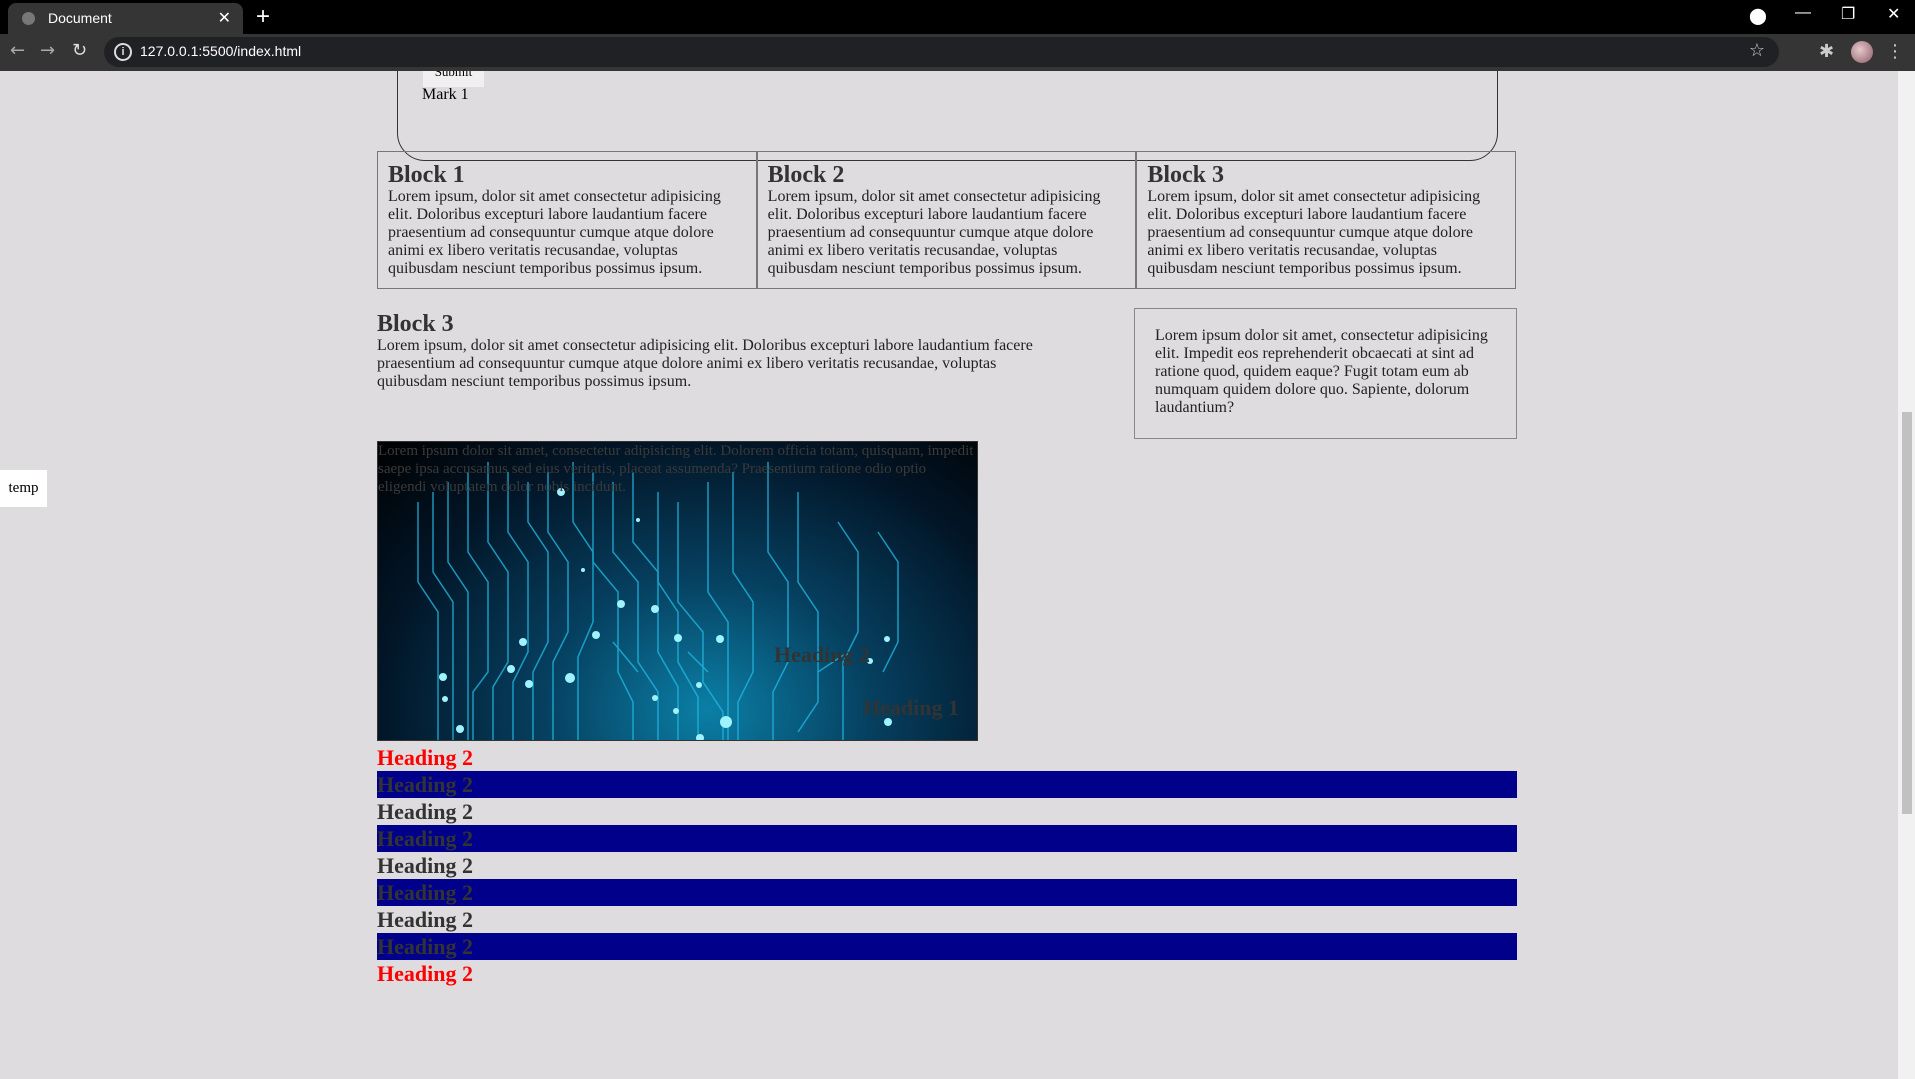 The image size is (1915, 1079). Describe the element at coordinates (220, 51) in the screenshot. I see `url-text: 127.0.0.1:5500/index.html` at that location.